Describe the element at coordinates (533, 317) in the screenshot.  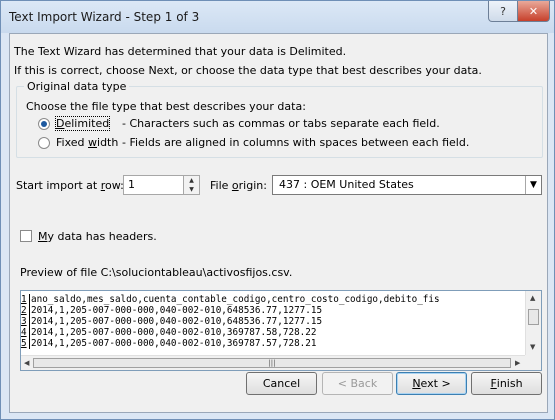
I see `vertical-scroll-thumb` at that location.